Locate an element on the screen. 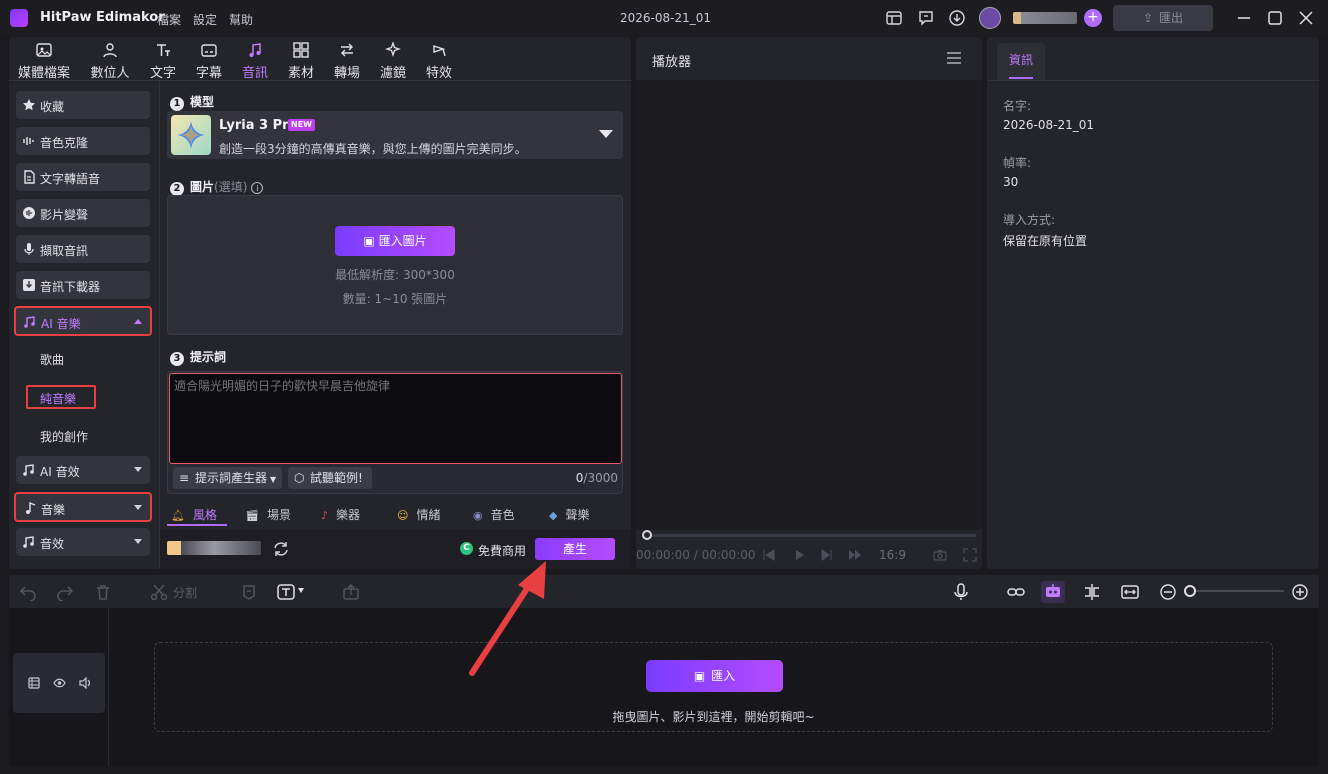  style-tab-scene: 🎬︎ 場景 is located at coordinates (268, 514).